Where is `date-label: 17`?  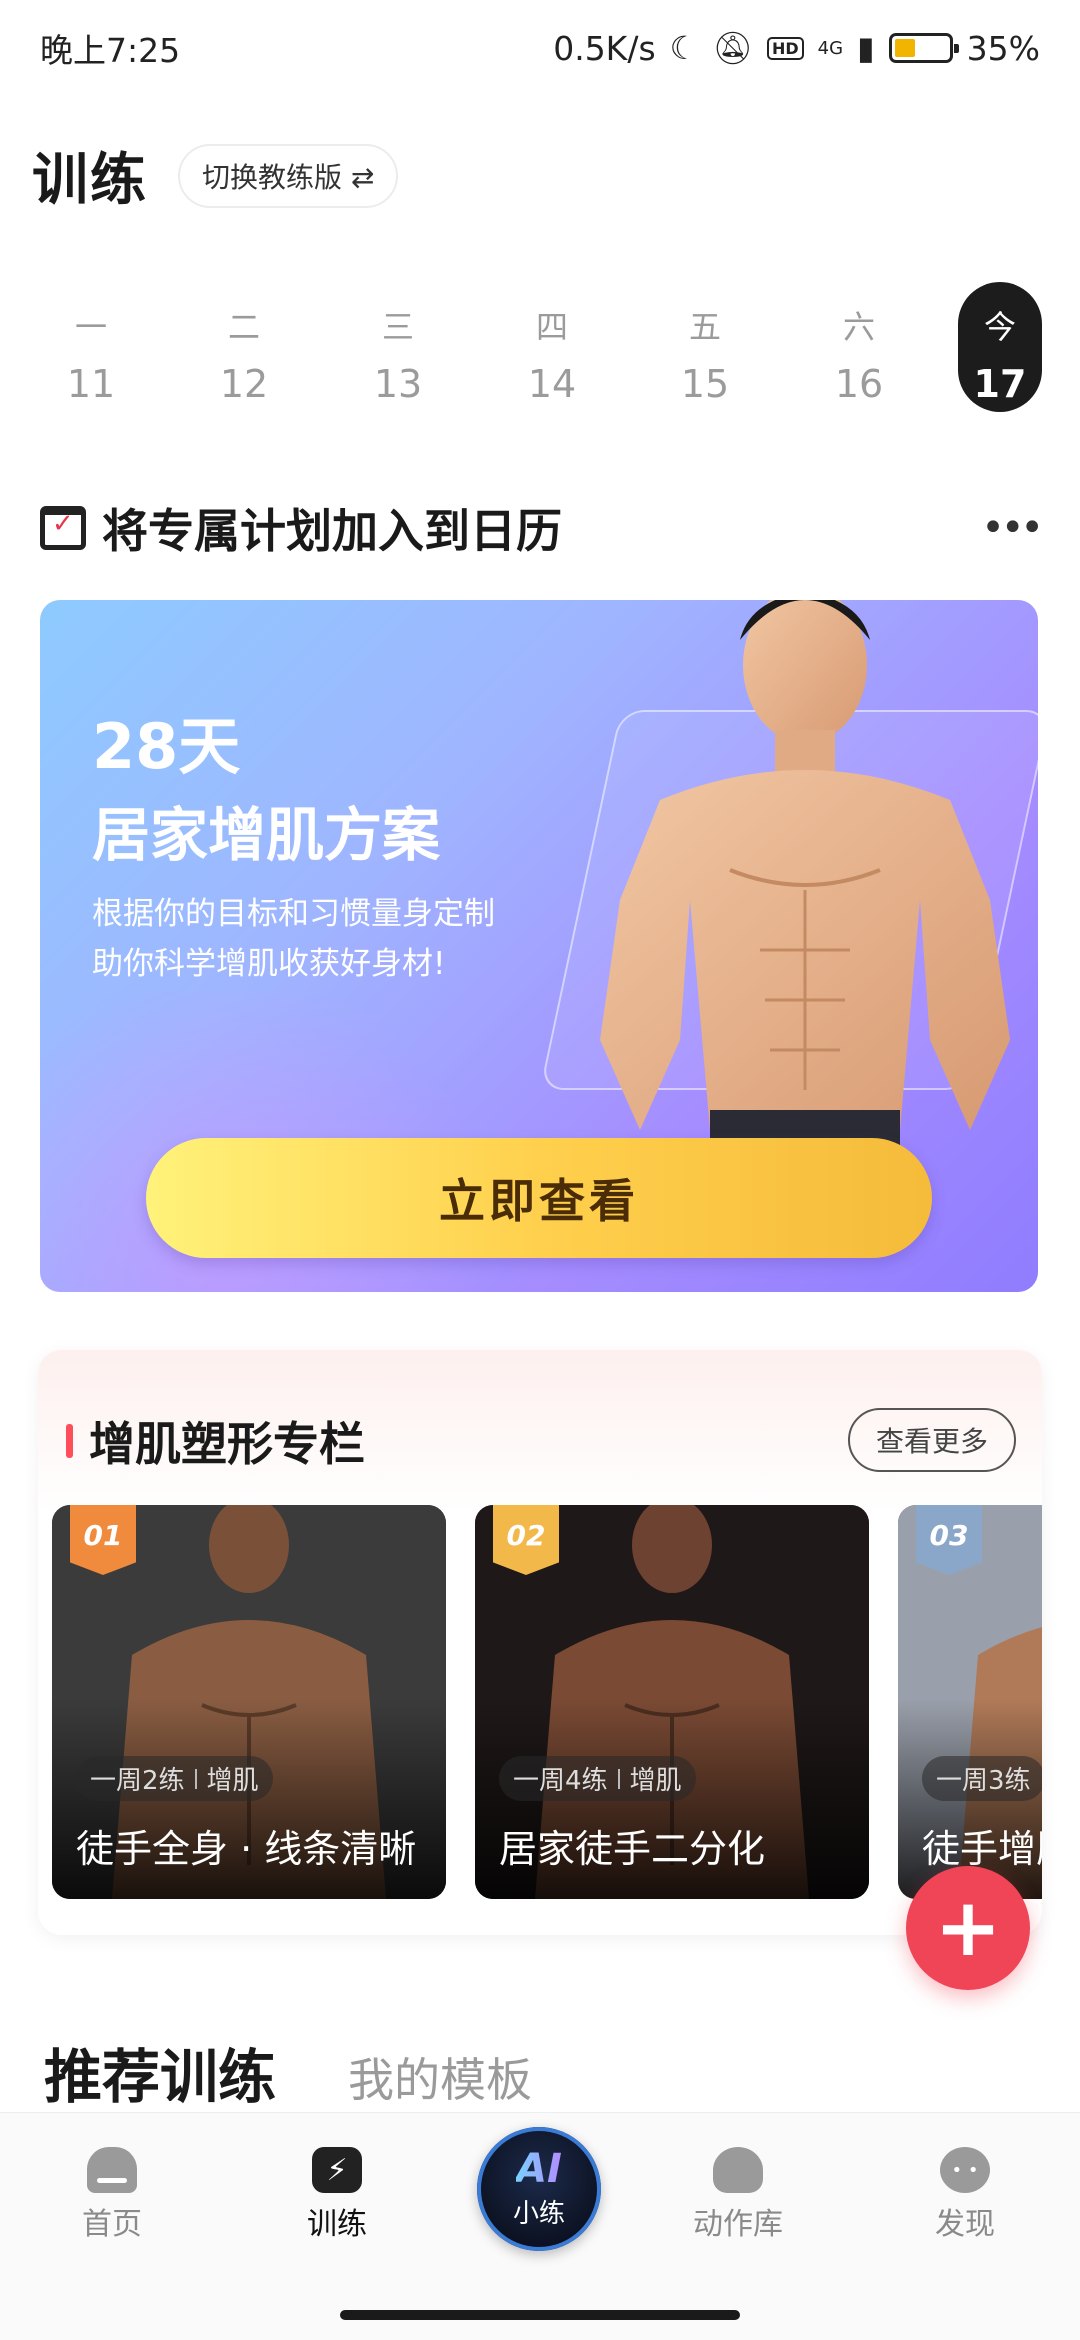 date-label: 17 is located at coordinates (1000, 384).